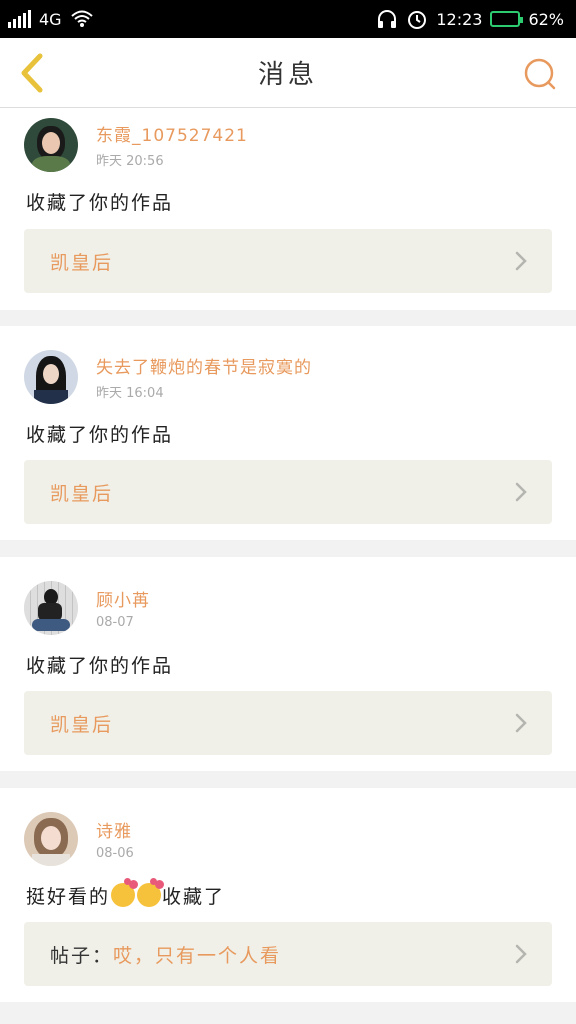 This screenshot has width=576, height=1024. What do you see at coordinates (81, 18) in the screenshot?
I see `wifi-icon` at bounding box center [81, 18].